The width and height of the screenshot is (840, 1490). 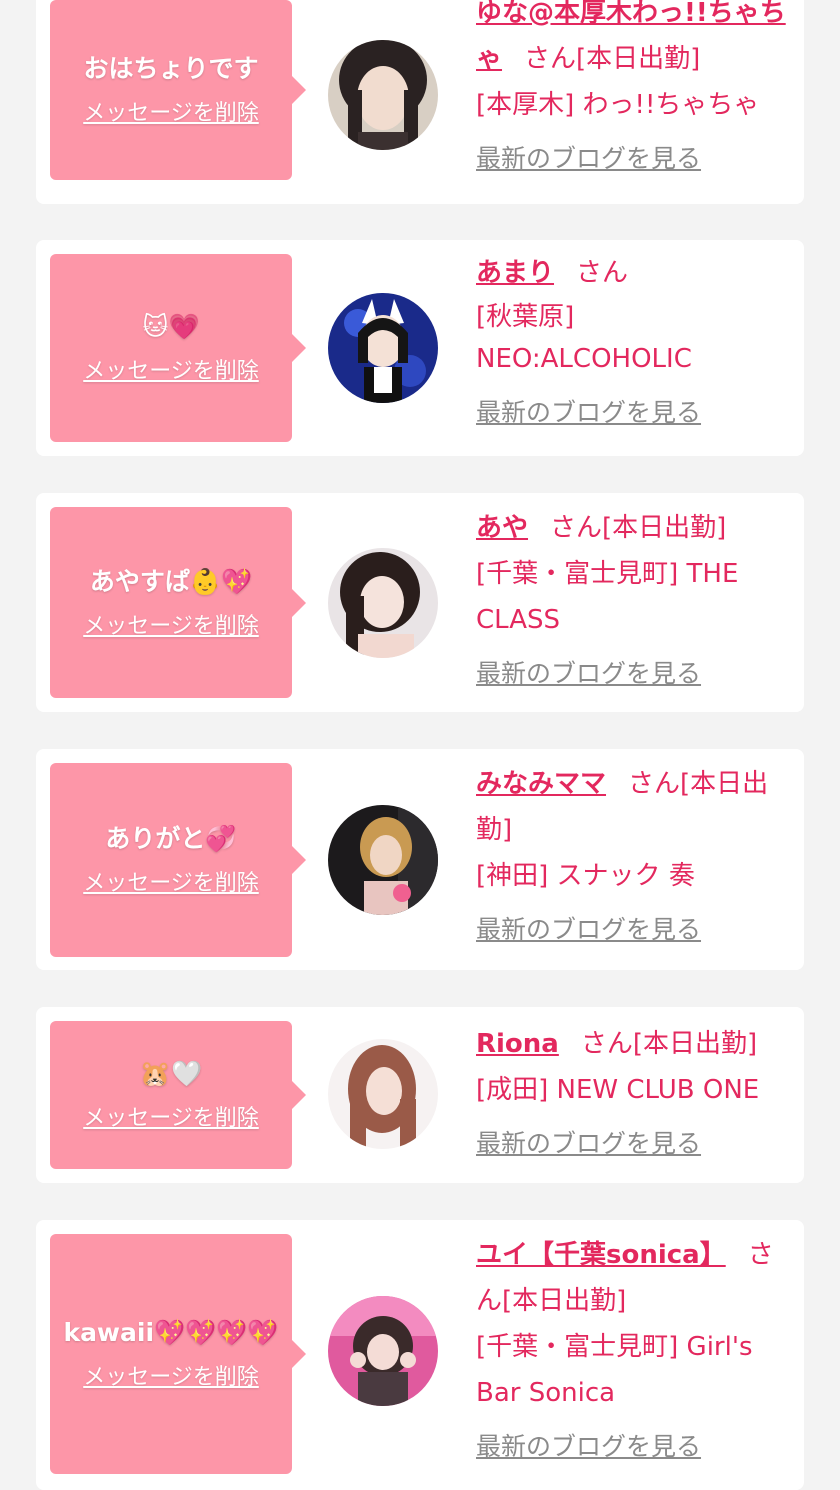 What do you see at coordinates (178, 1095) in the screenshot?
I see `message-bubble: 🐹🤍 メッセージを削除` at bounding box center [178, 1095].